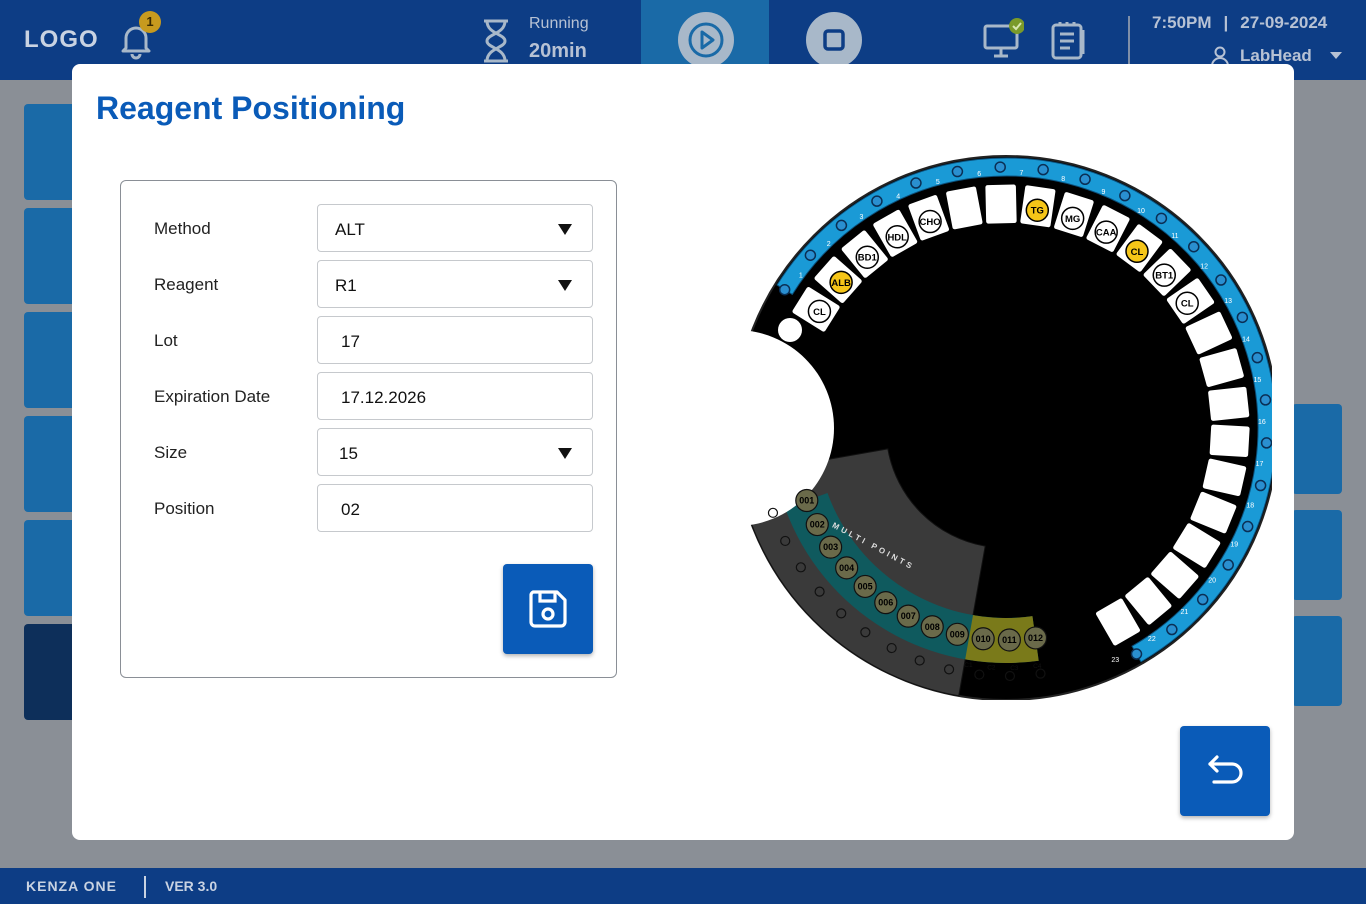 The width and height of the screenshot is (1366, 904). What do you see at coordinates (1069, 40) in the screenshot?
I see `clipboard-icon` at bounding box center [1069, 40].